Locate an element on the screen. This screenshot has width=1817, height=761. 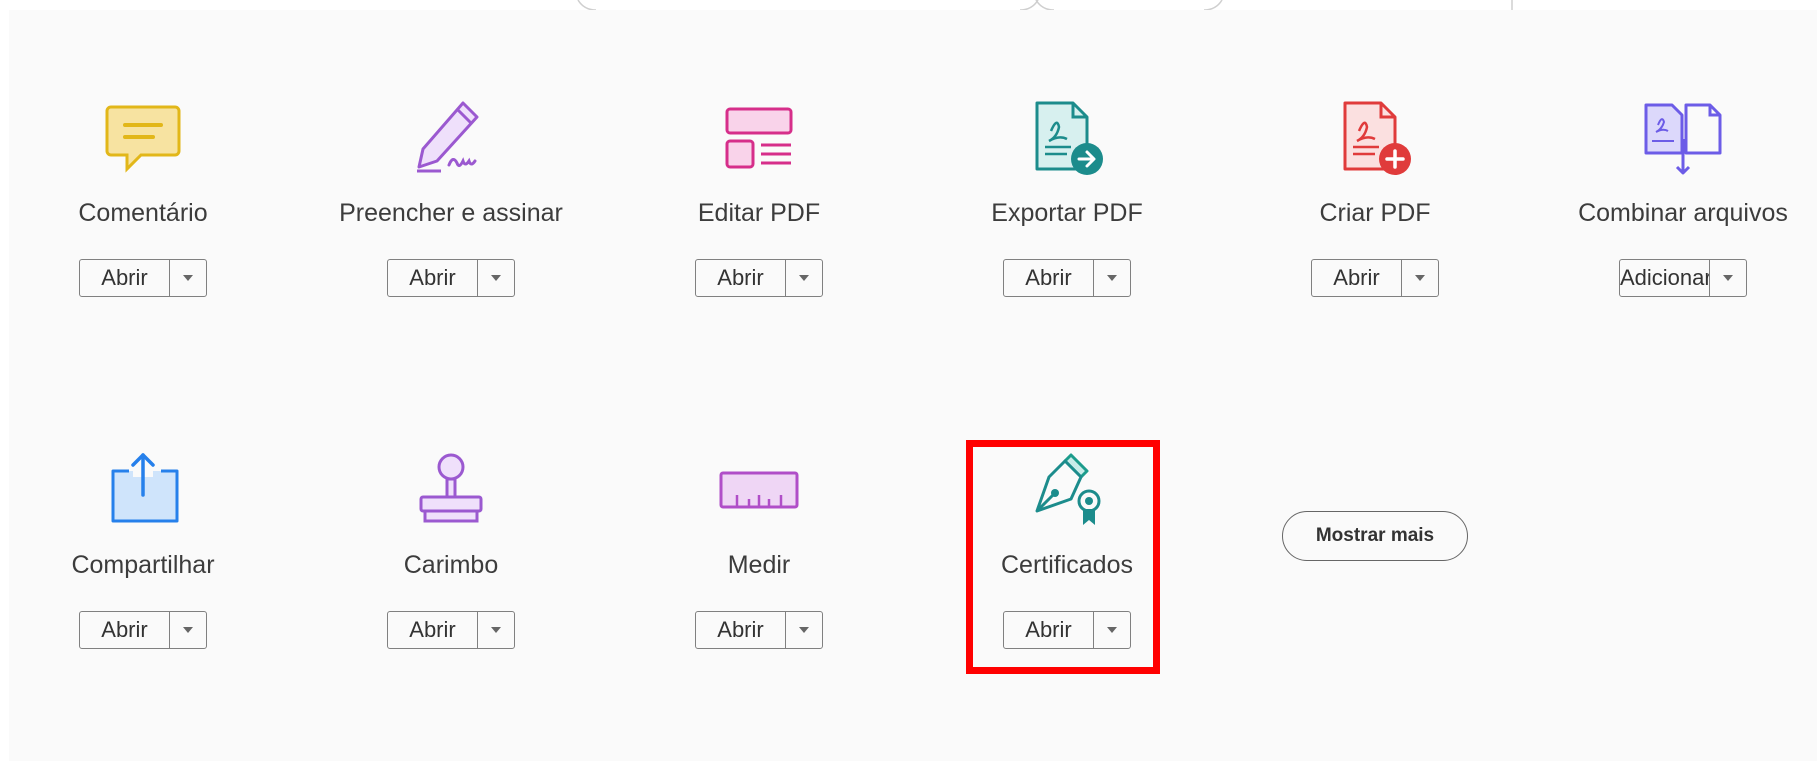
tool-label: Exportar PDF is located at coordinates (1067, 213).